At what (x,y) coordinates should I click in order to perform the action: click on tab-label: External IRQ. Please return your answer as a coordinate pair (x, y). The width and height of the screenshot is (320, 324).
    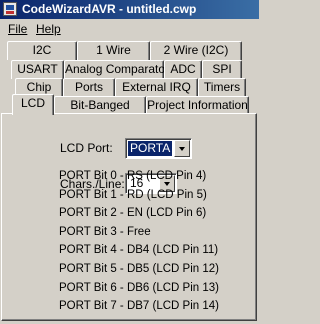
    Looking at the image, I should click on (156, 87).